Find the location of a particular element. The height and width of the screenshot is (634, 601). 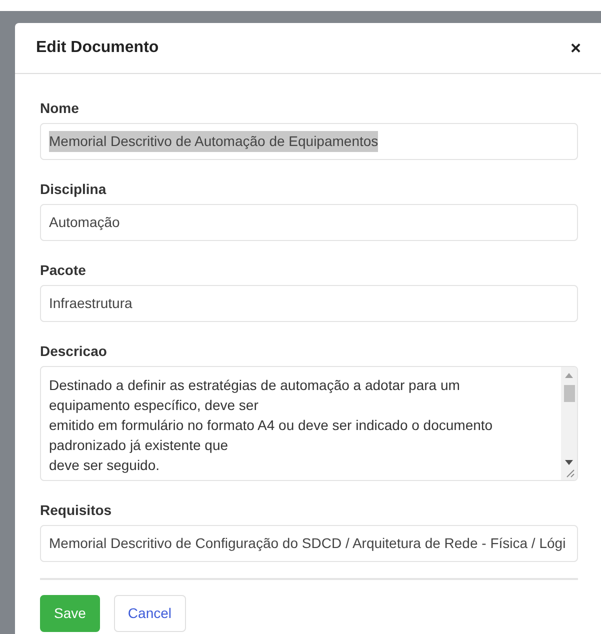

text-field: Memorial Descritivo de Configuração do SDCD / Arquitetura de Rede - Física / Lógi is located at coordinates (309, 543).